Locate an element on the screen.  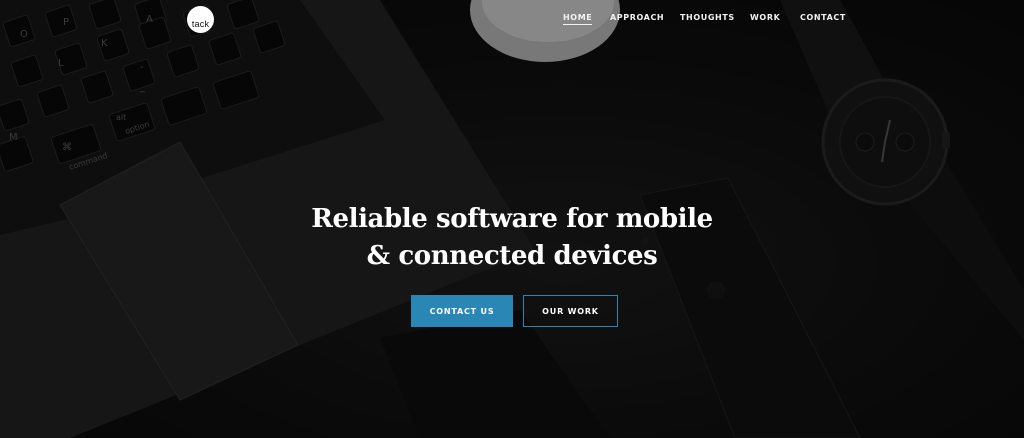
nav-work: WORK is located at coordinates (765, 17).